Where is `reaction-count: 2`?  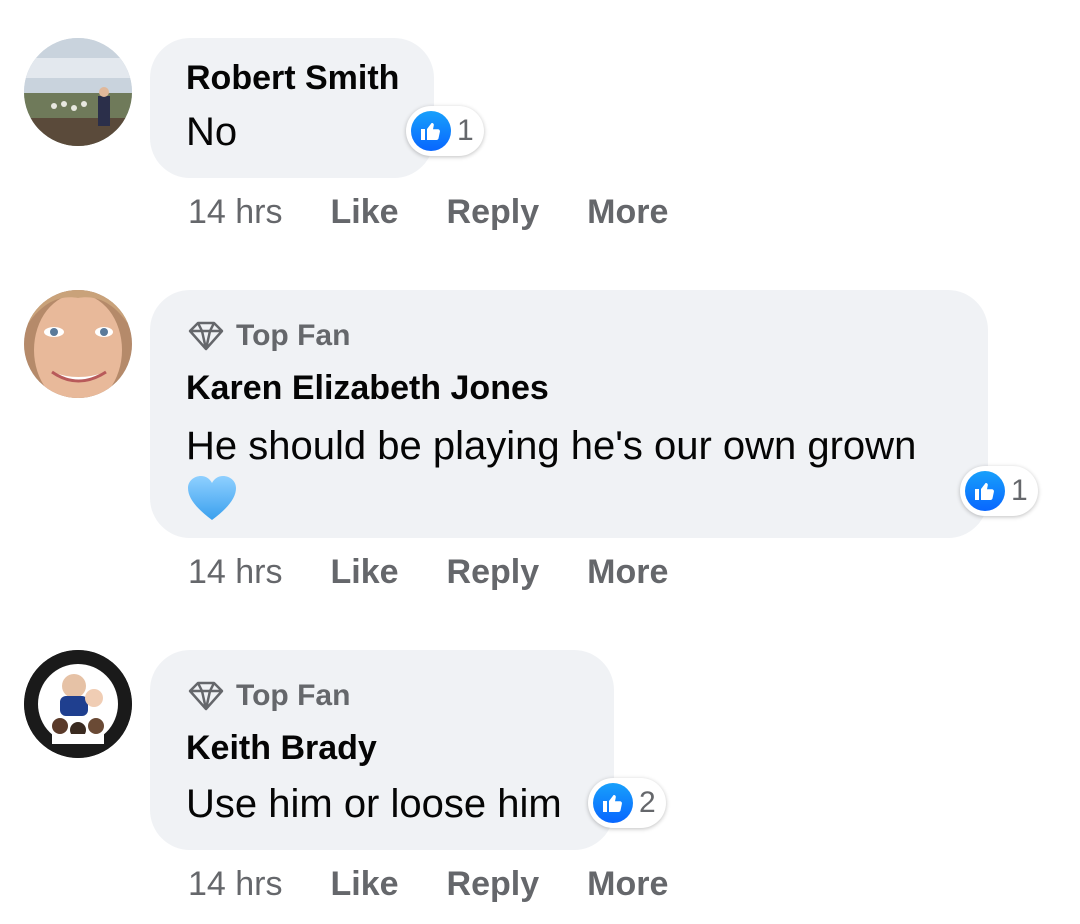 reaction-count: 2 is located at coordinates (647, 802).